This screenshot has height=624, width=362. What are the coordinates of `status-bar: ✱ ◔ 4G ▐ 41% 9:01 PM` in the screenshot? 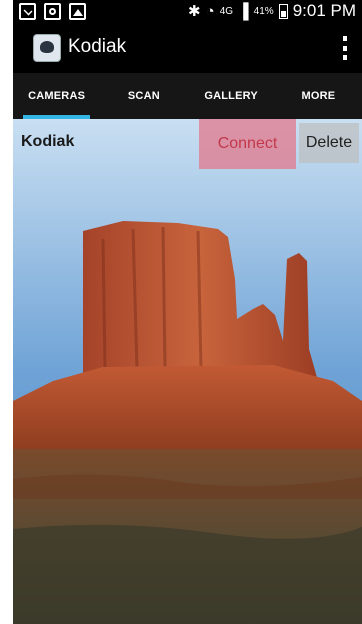 It's located at (187, 13).